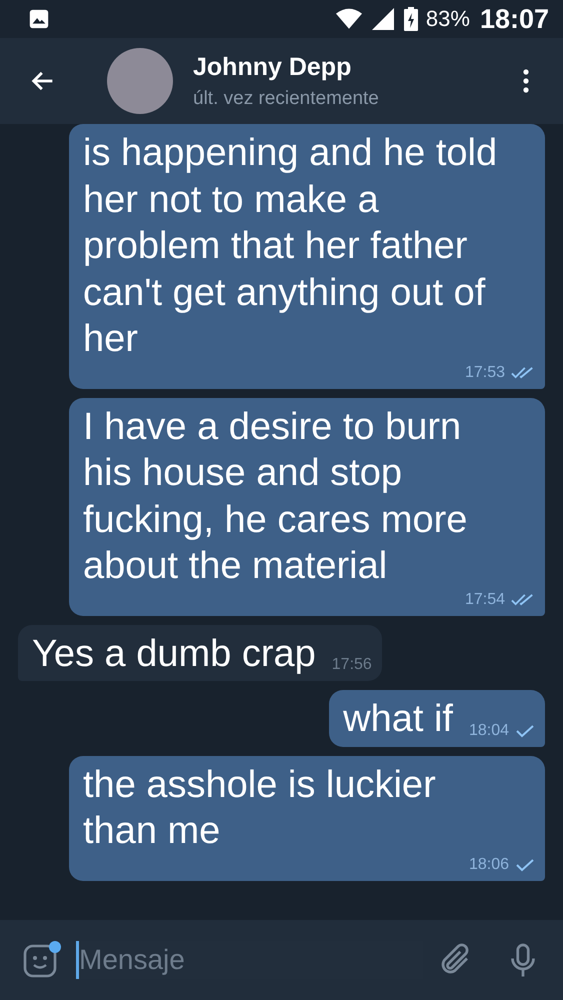 This screenshot has height=1000, width=563. Describe the element at coordinates (286, 99) in the screenshot. I see `last-seen-status: últ. vez recientemente` at that location.